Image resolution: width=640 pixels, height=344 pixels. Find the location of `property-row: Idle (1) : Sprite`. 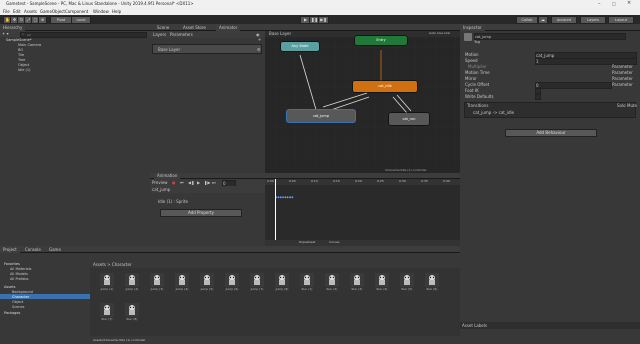

property-row: Idle (1) : Sprite is located at coordinates (207, 202).